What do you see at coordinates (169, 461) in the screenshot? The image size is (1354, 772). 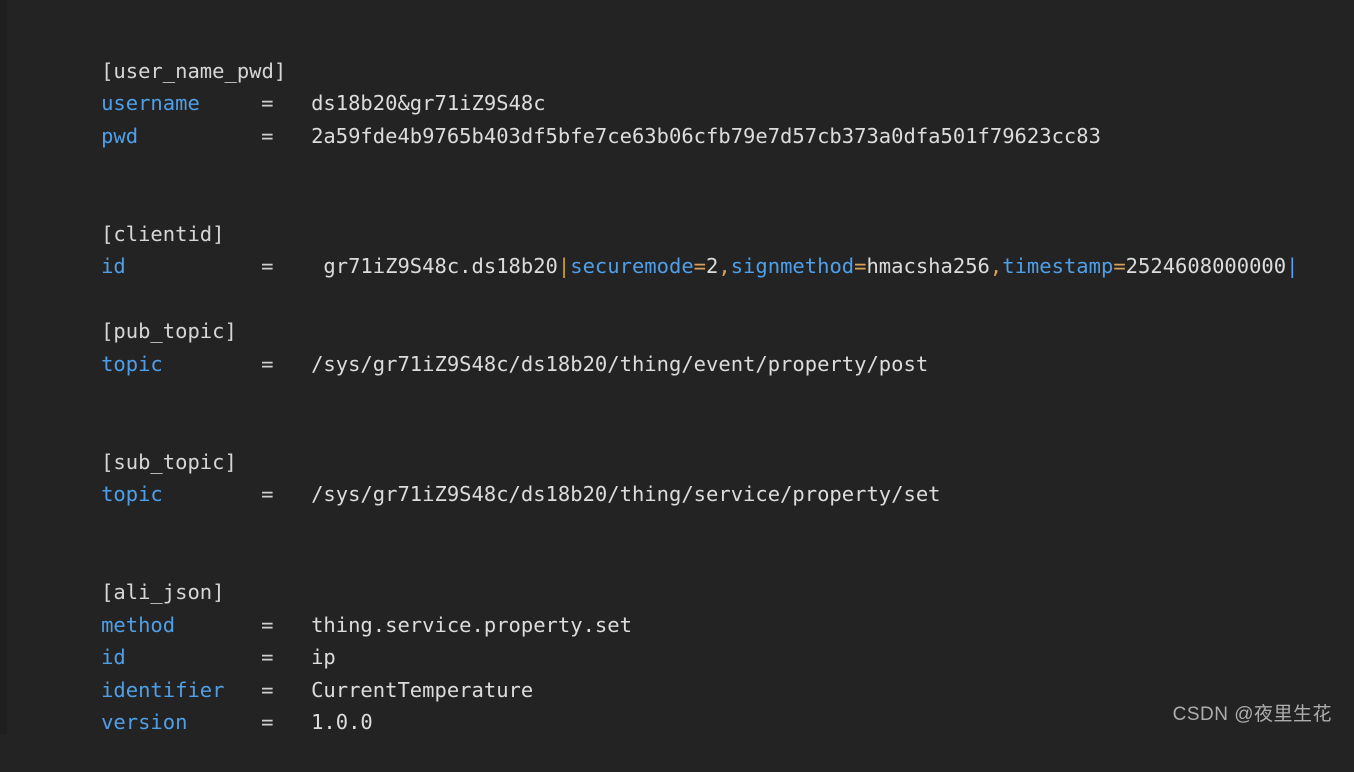 I see `section-header-text: [sub_topic]` at bounding box center [169, 461].